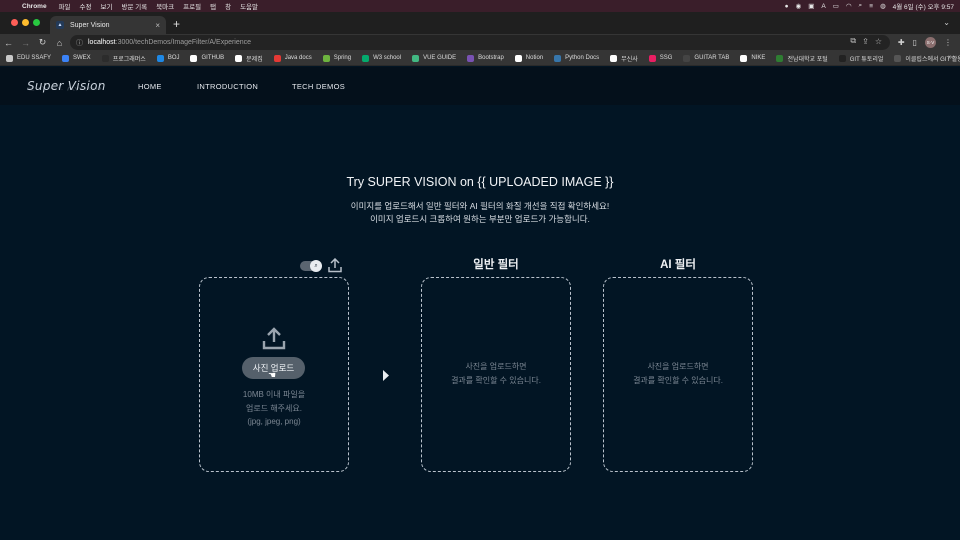 The width and height of the screenshot is (960, 540). I want to click on menu-bar-clock: 4월 6일 (수) 오후 9:57, so click(923, 6).